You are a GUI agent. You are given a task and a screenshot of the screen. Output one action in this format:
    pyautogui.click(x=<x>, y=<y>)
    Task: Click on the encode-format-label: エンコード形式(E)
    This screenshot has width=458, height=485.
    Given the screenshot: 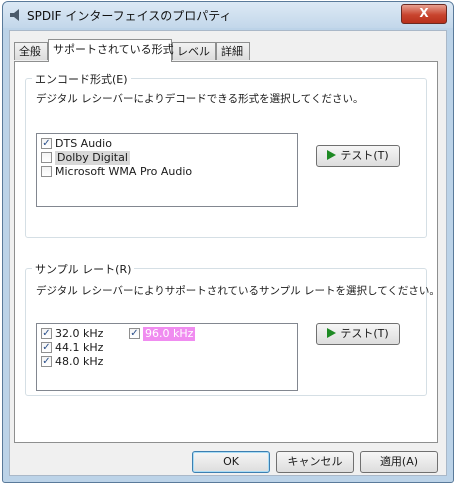 What is the action you would take?
    pyautogui.click(x=81, y=79)
    